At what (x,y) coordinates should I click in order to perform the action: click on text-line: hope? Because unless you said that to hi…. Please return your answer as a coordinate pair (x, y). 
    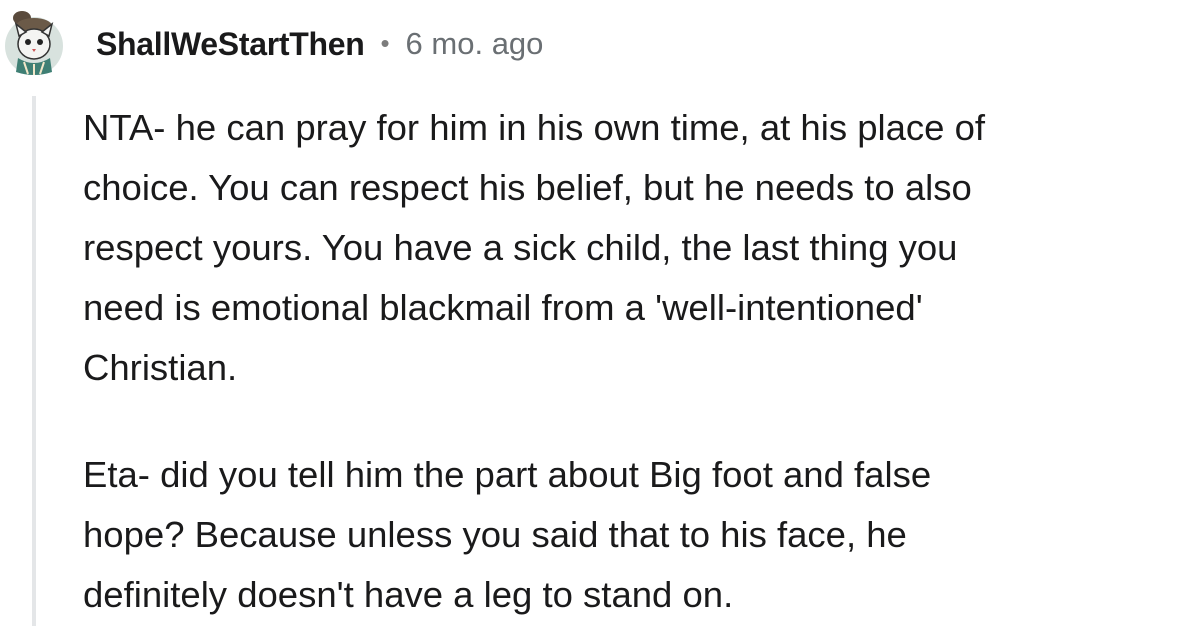
    Looking at the image, I should click on (495, 534).